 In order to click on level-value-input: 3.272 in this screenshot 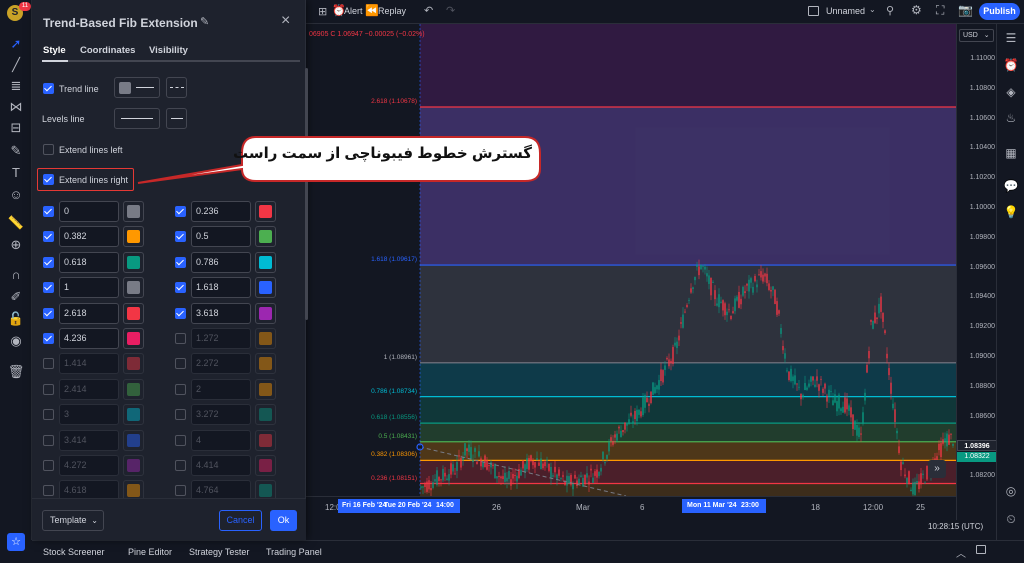, I will do `click(221, 414)`.